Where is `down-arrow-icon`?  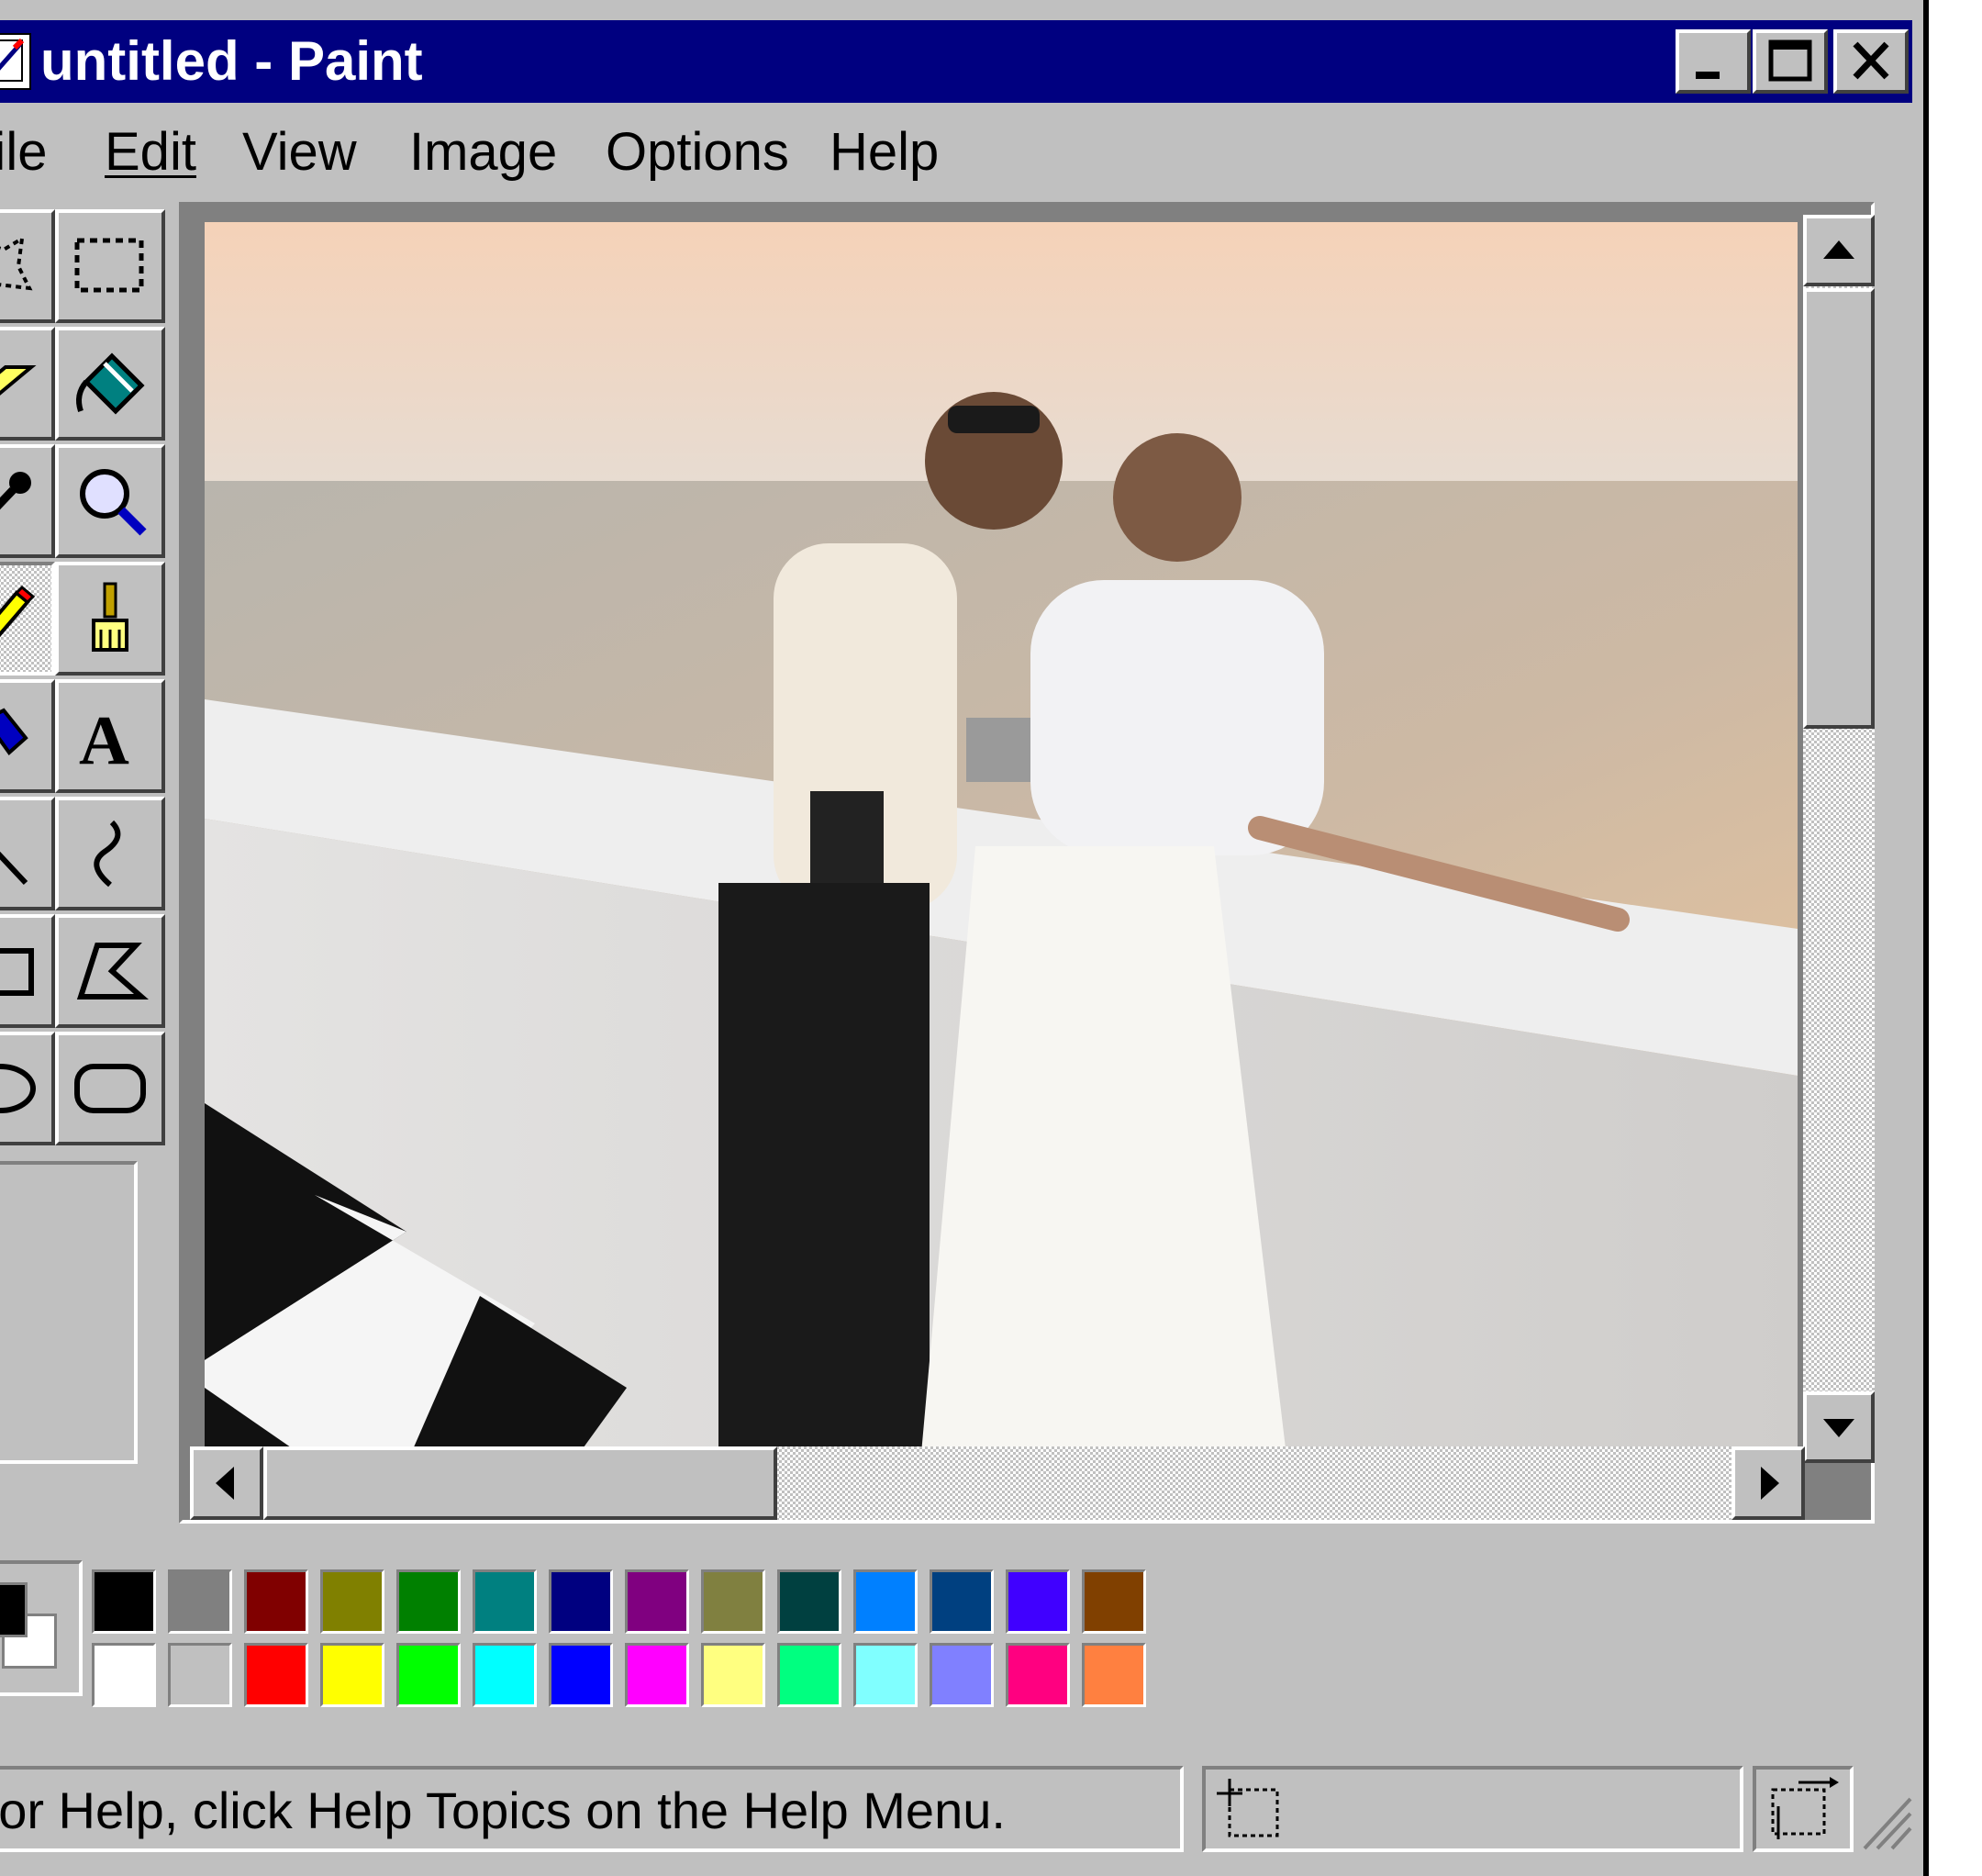 down-arrow-icon is located at coordinates (1838, 1428).